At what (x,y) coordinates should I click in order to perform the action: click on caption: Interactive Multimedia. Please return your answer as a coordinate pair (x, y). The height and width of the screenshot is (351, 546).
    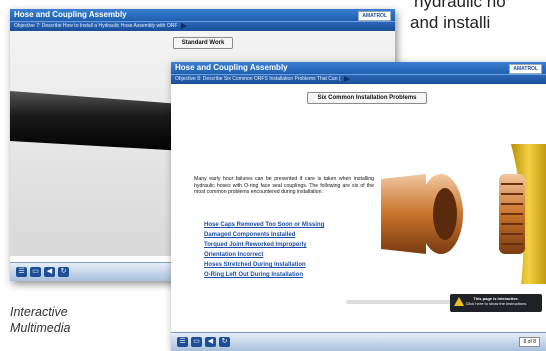
    Looking at the image, I should click on (40, 320).